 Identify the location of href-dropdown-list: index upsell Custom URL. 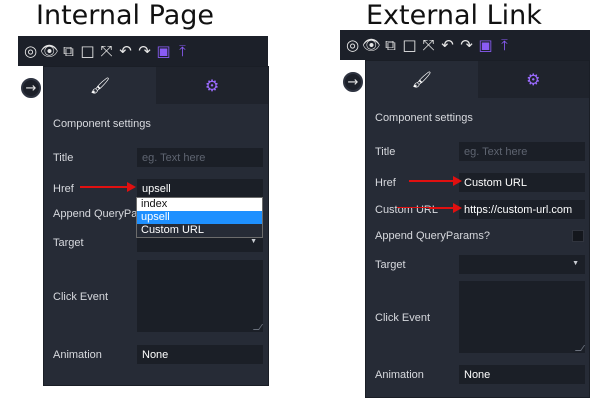
(199, 217).